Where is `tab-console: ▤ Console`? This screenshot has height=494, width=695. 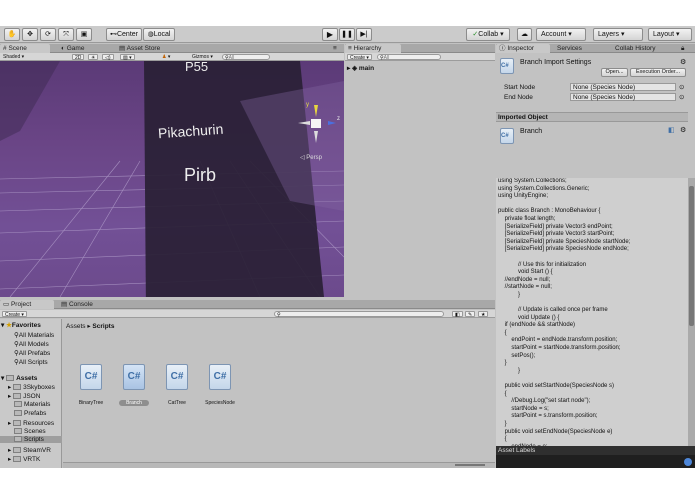
tab-console: ▤ Console is located at coordinates (80, 304).